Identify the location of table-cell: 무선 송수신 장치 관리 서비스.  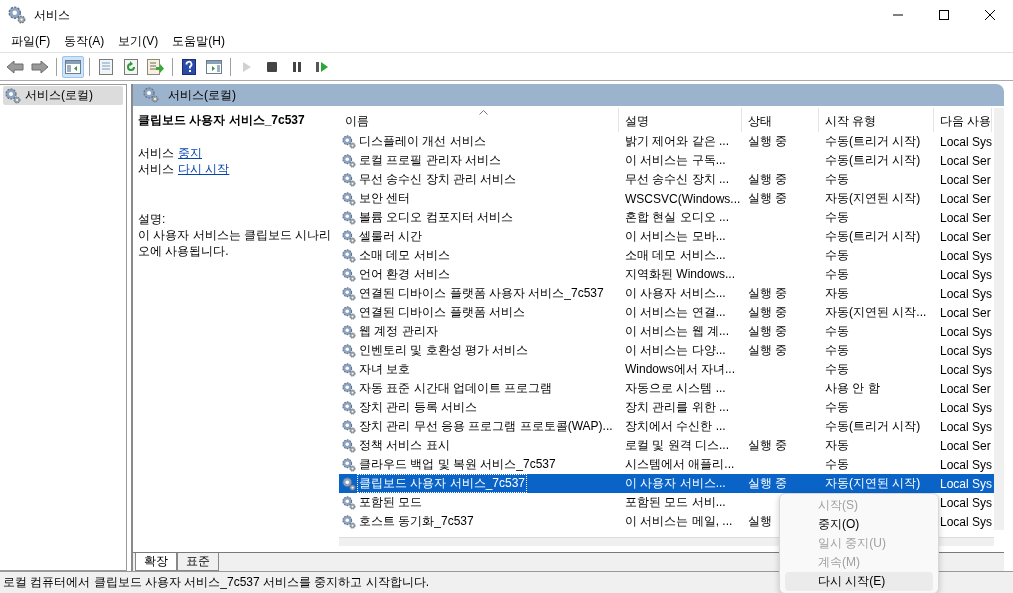
(438, 179).